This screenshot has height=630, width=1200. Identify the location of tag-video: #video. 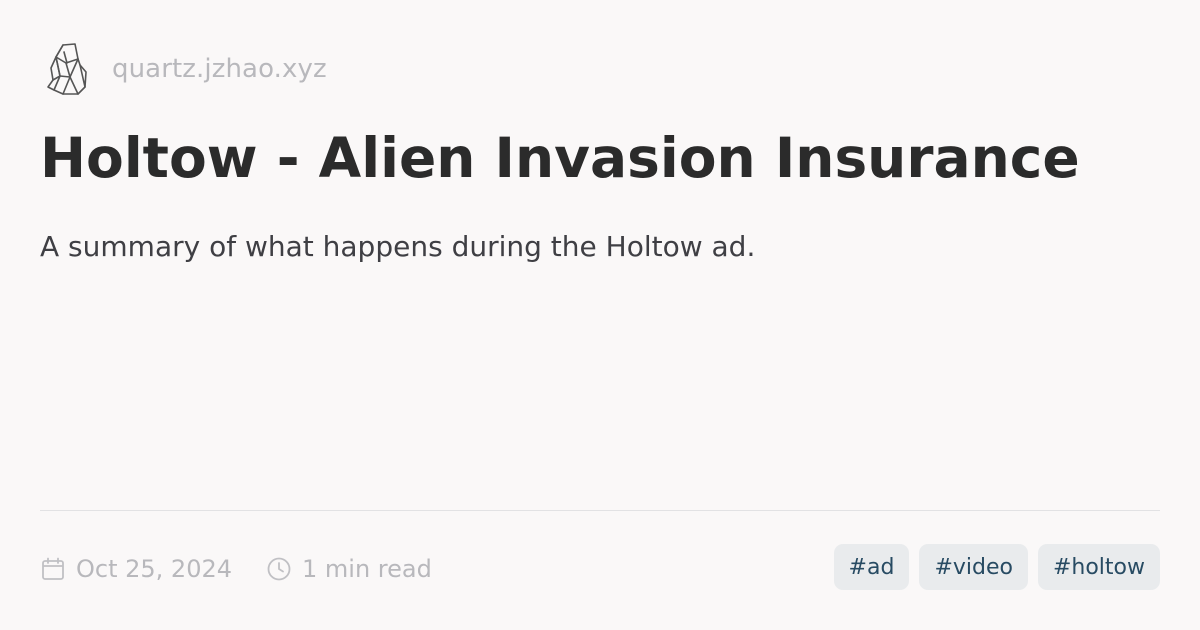
(973, 567).